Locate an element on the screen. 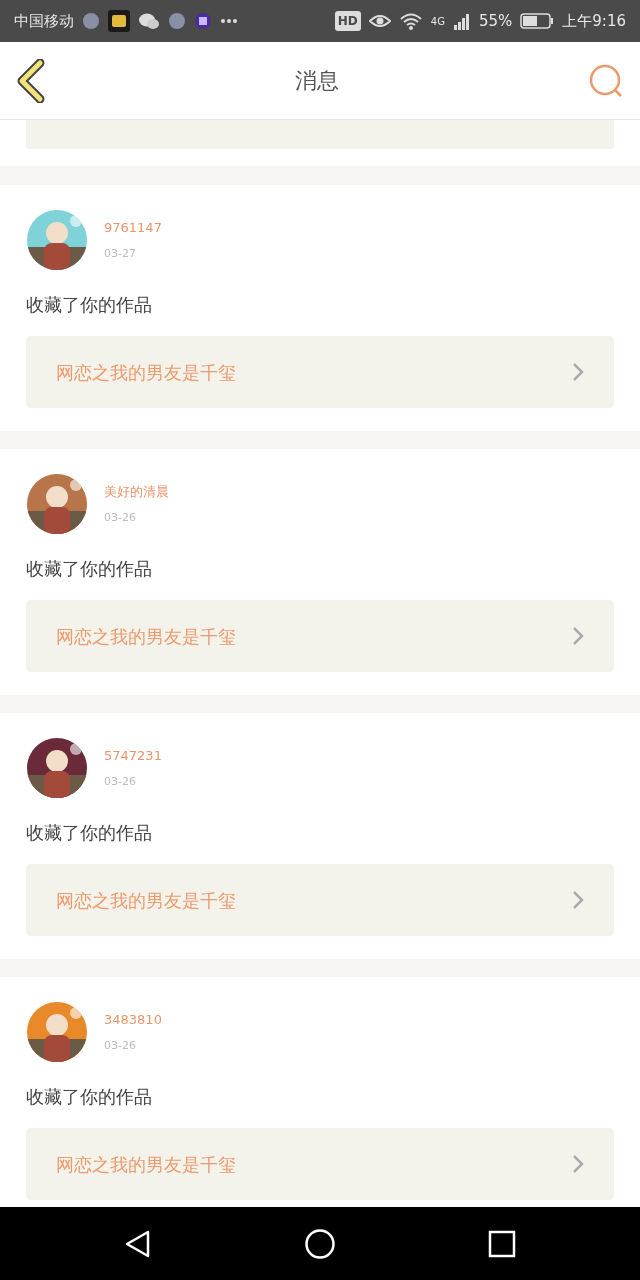 This screenshot has height=1280, width=640. hd-indicator: HD is located at coordinates (347, 21).